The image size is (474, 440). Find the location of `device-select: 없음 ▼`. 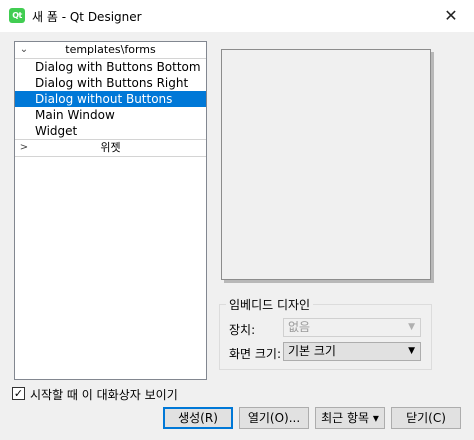

device-select: 없음 ▼ is located at coordinates (352, 327).